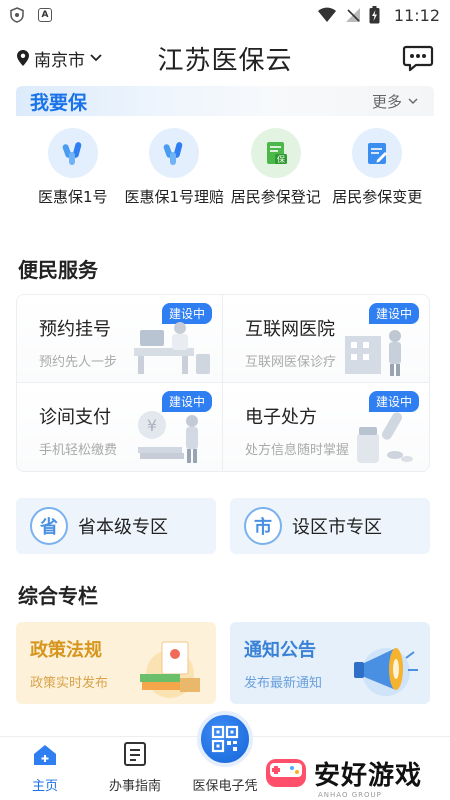 The height and width of the screenshot is (800, 450). What do you see at coordinates (275, 153) in the screenshot?
I see `register-document-icon: 保` at bounding box center [275, 153].